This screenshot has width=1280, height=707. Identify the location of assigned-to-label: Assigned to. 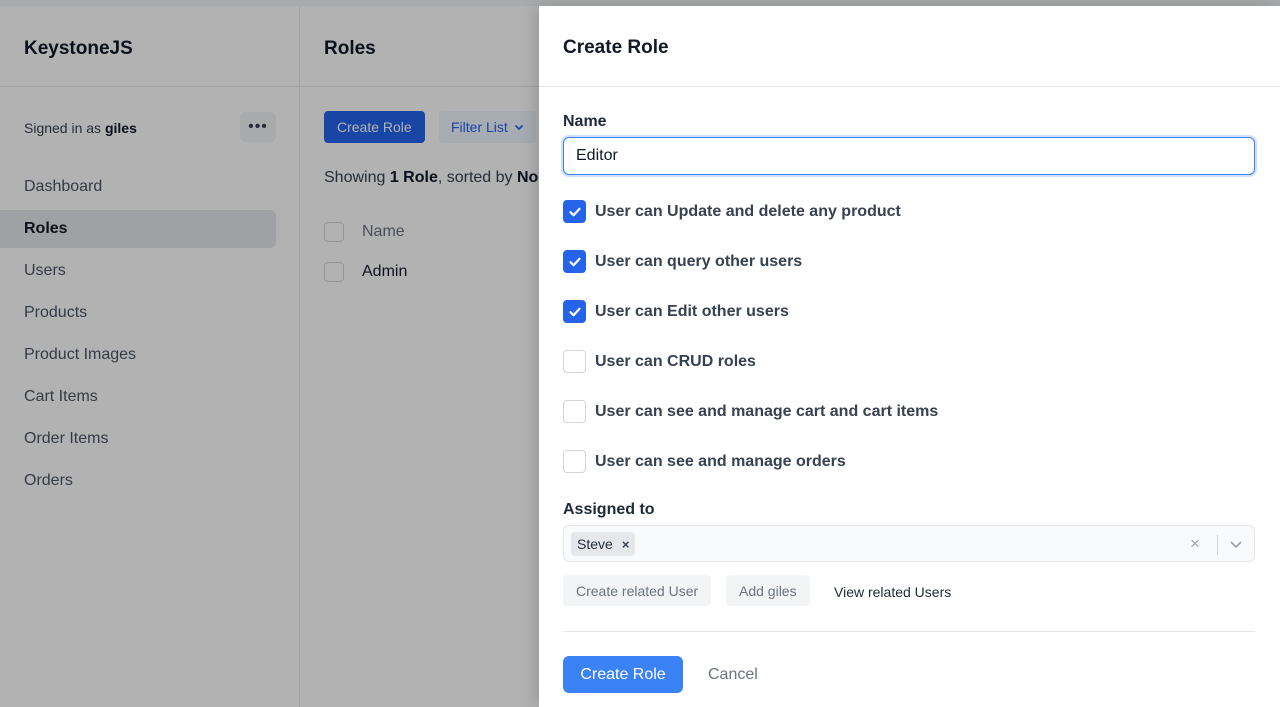
(609, 509).